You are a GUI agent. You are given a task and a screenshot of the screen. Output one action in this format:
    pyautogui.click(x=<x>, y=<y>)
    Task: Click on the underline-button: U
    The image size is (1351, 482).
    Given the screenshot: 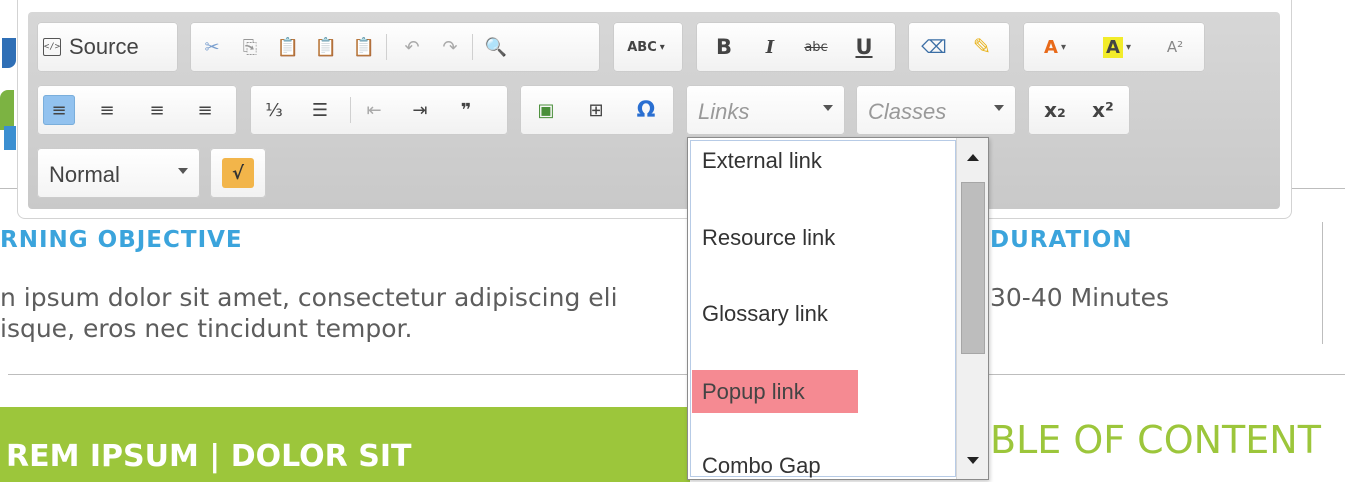 What is the action you would take?
    pyautogui.click(x=864, y=47)
    